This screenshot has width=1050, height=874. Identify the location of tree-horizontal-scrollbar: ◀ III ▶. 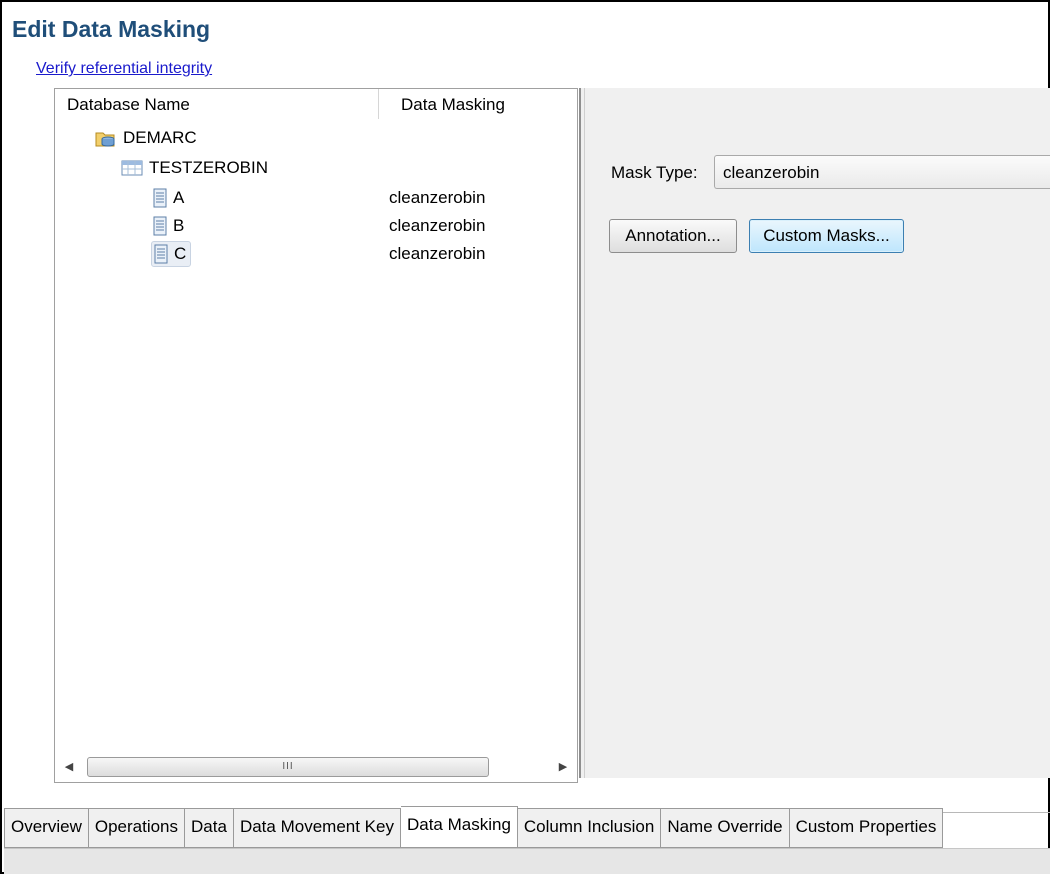
(316, 767).